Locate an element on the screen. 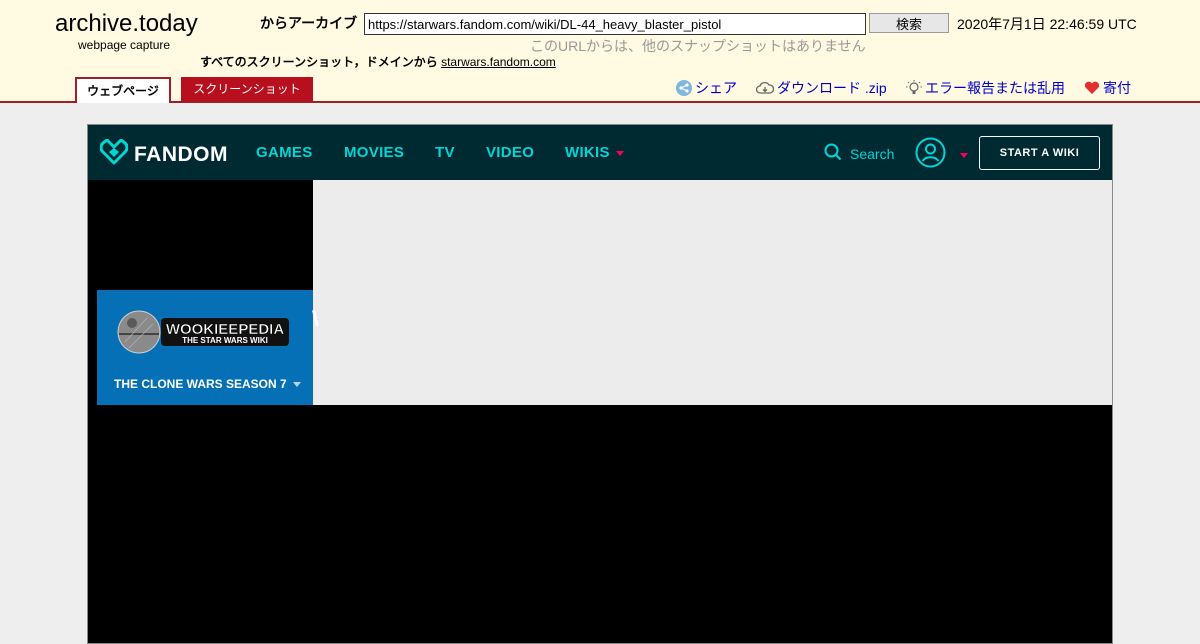 This screenshot has width=1200, height=644. donate-label: 寄付 is located at coordinates (1117, 88).